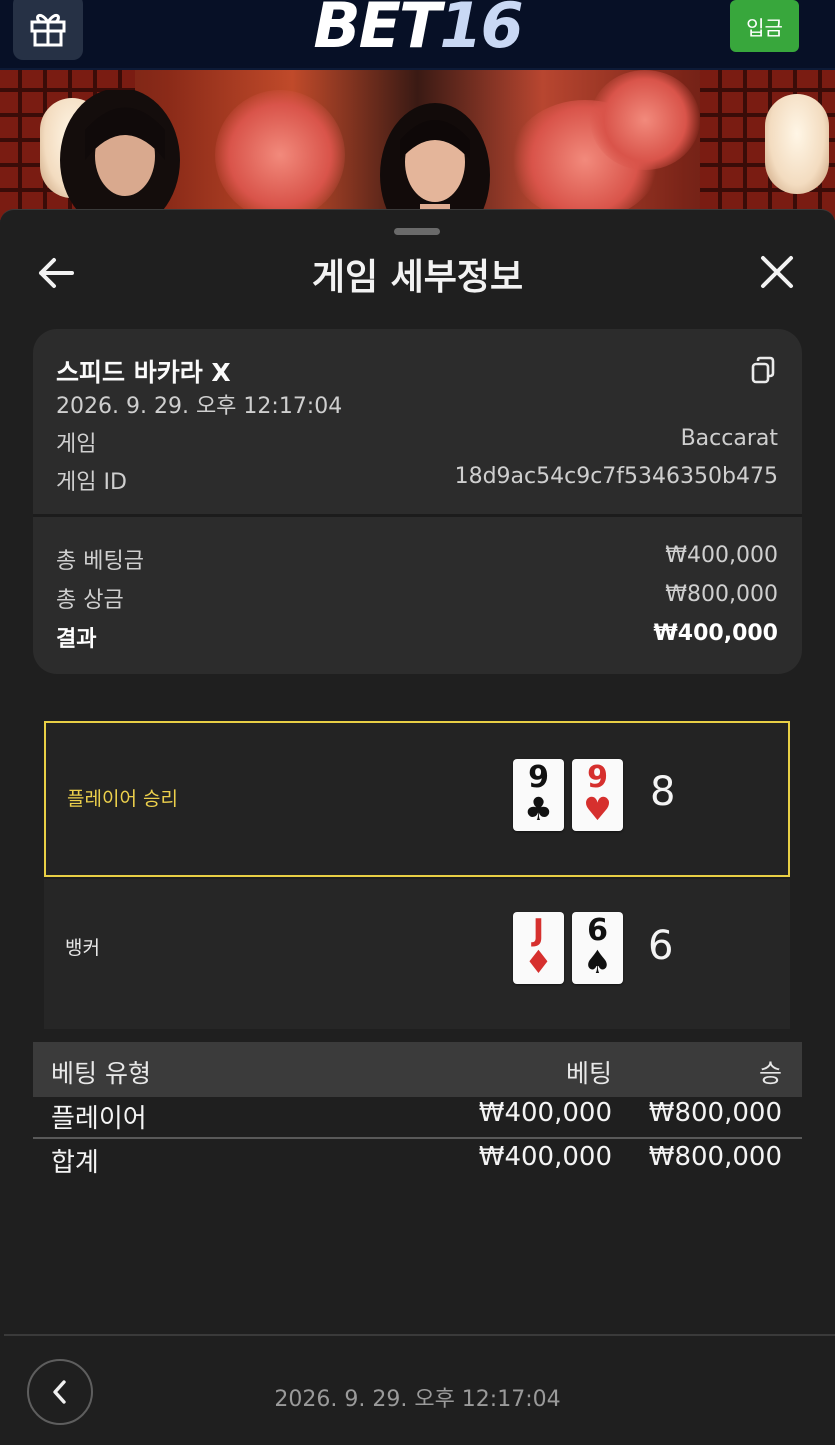 The image size is (835, 1445). What do you see at coordinates (417, 1069) in the screenshot?
I see `bet-table-header: 베팅 유형 베팅 승` at bounding box center [417, 1069].